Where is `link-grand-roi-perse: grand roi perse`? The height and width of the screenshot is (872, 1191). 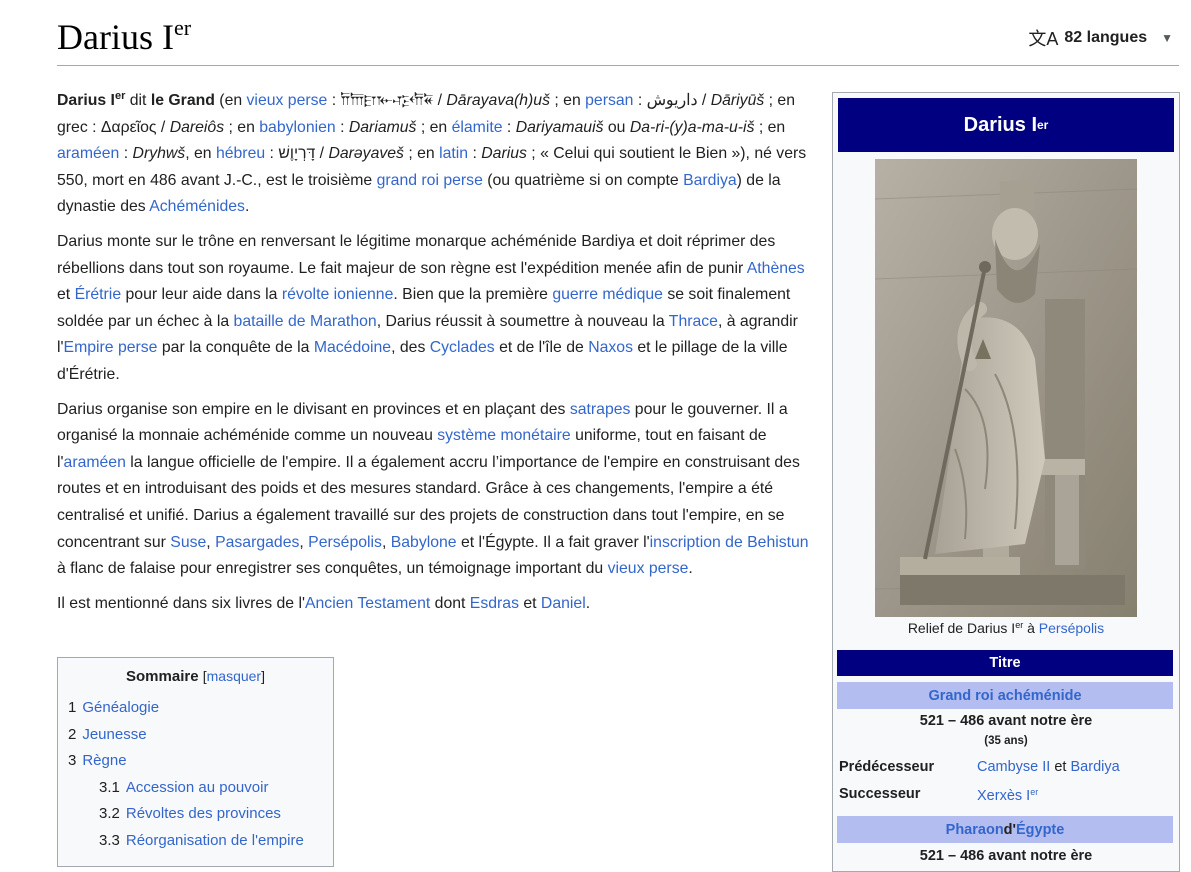
link-grand-roi-perse: grand roi perse is located at coordinates (430, 180).